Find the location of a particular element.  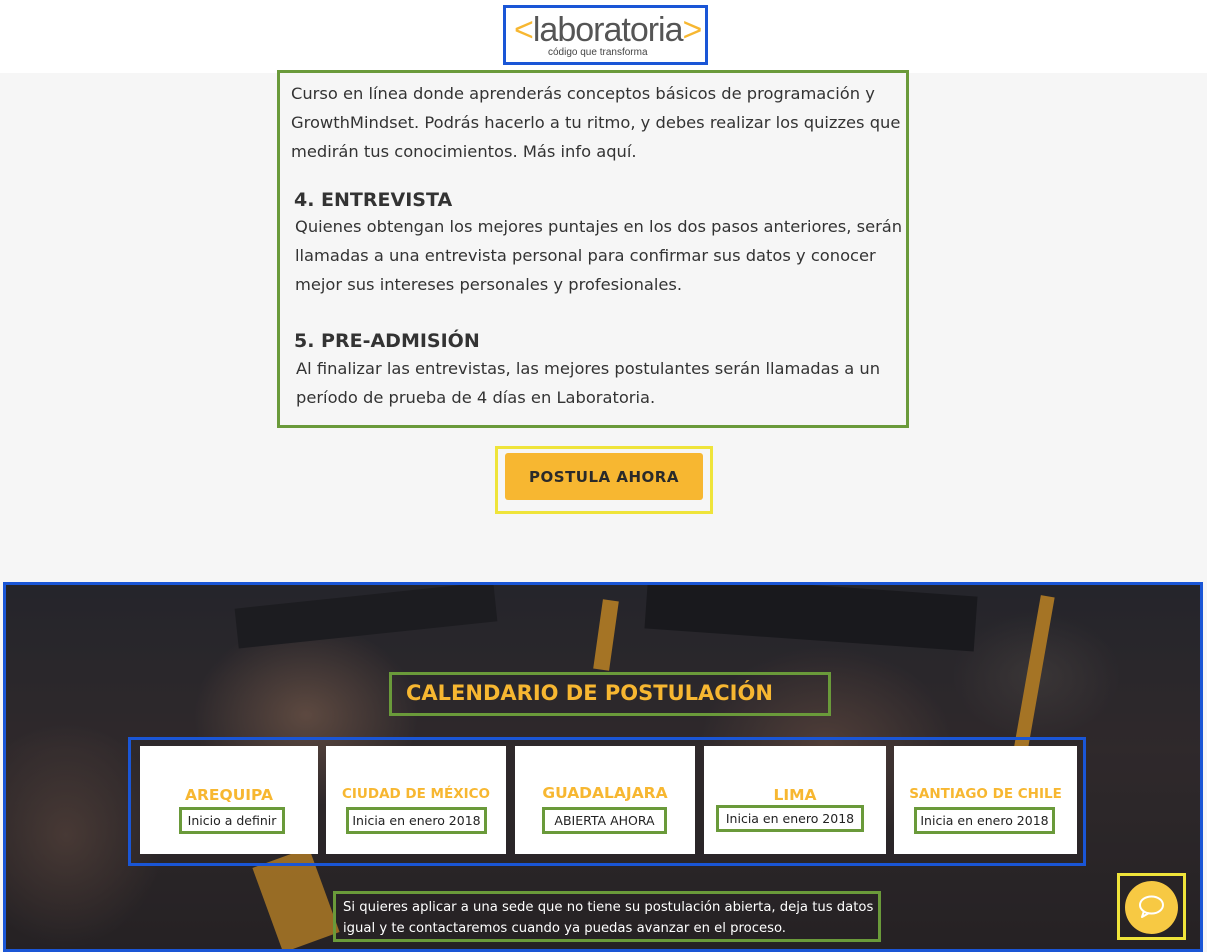

campus-card-arequipa: AREQUIPA Inicio a definir is located at coordinates (229, 800).